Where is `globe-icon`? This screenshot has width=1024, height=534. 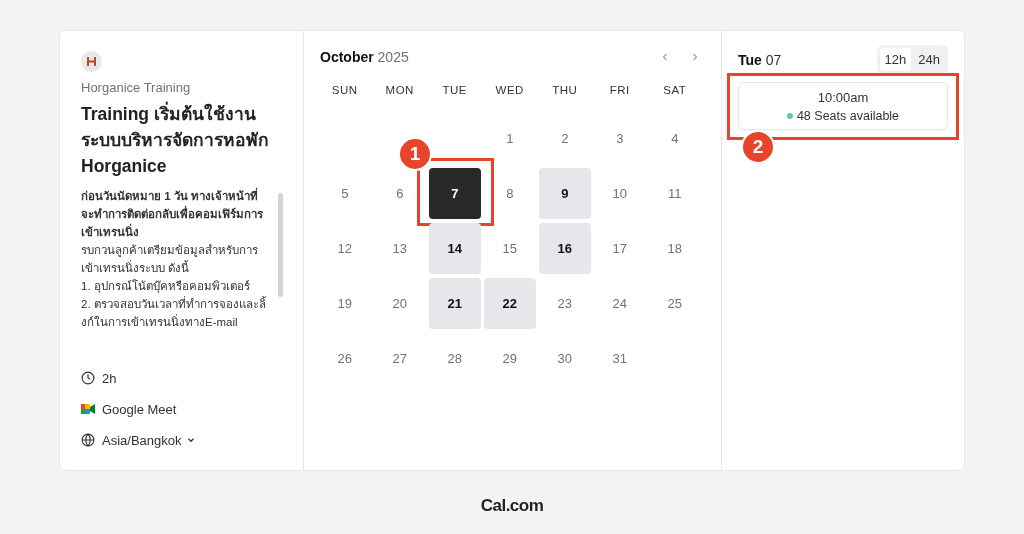
globe-icon is located at coordinates (88, 440).